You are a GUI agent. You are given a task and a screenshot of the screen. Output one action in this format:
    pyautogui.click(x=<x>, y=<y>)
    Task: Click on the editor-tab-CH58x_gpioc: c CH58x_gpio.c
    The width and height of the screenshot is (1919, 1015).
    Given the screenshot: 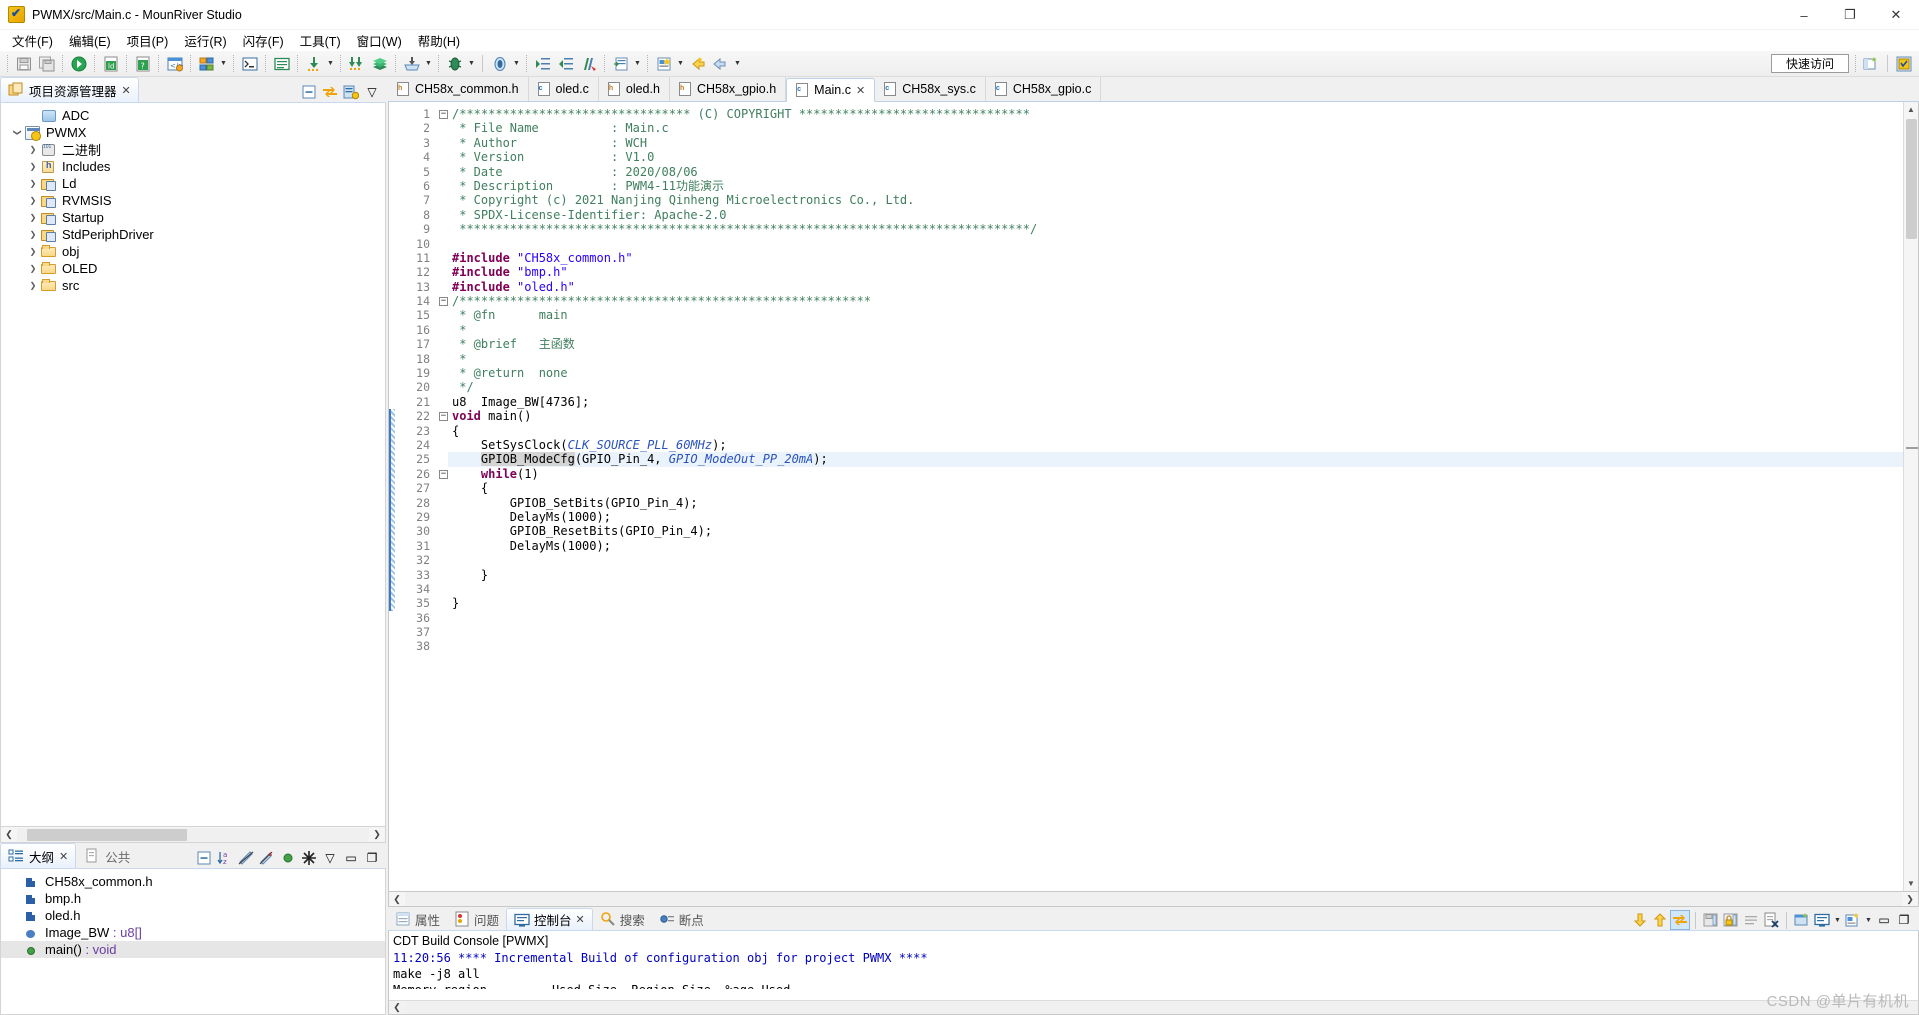 What is the action you would take?
    pyautogui.click(x=1044, y=89)
    